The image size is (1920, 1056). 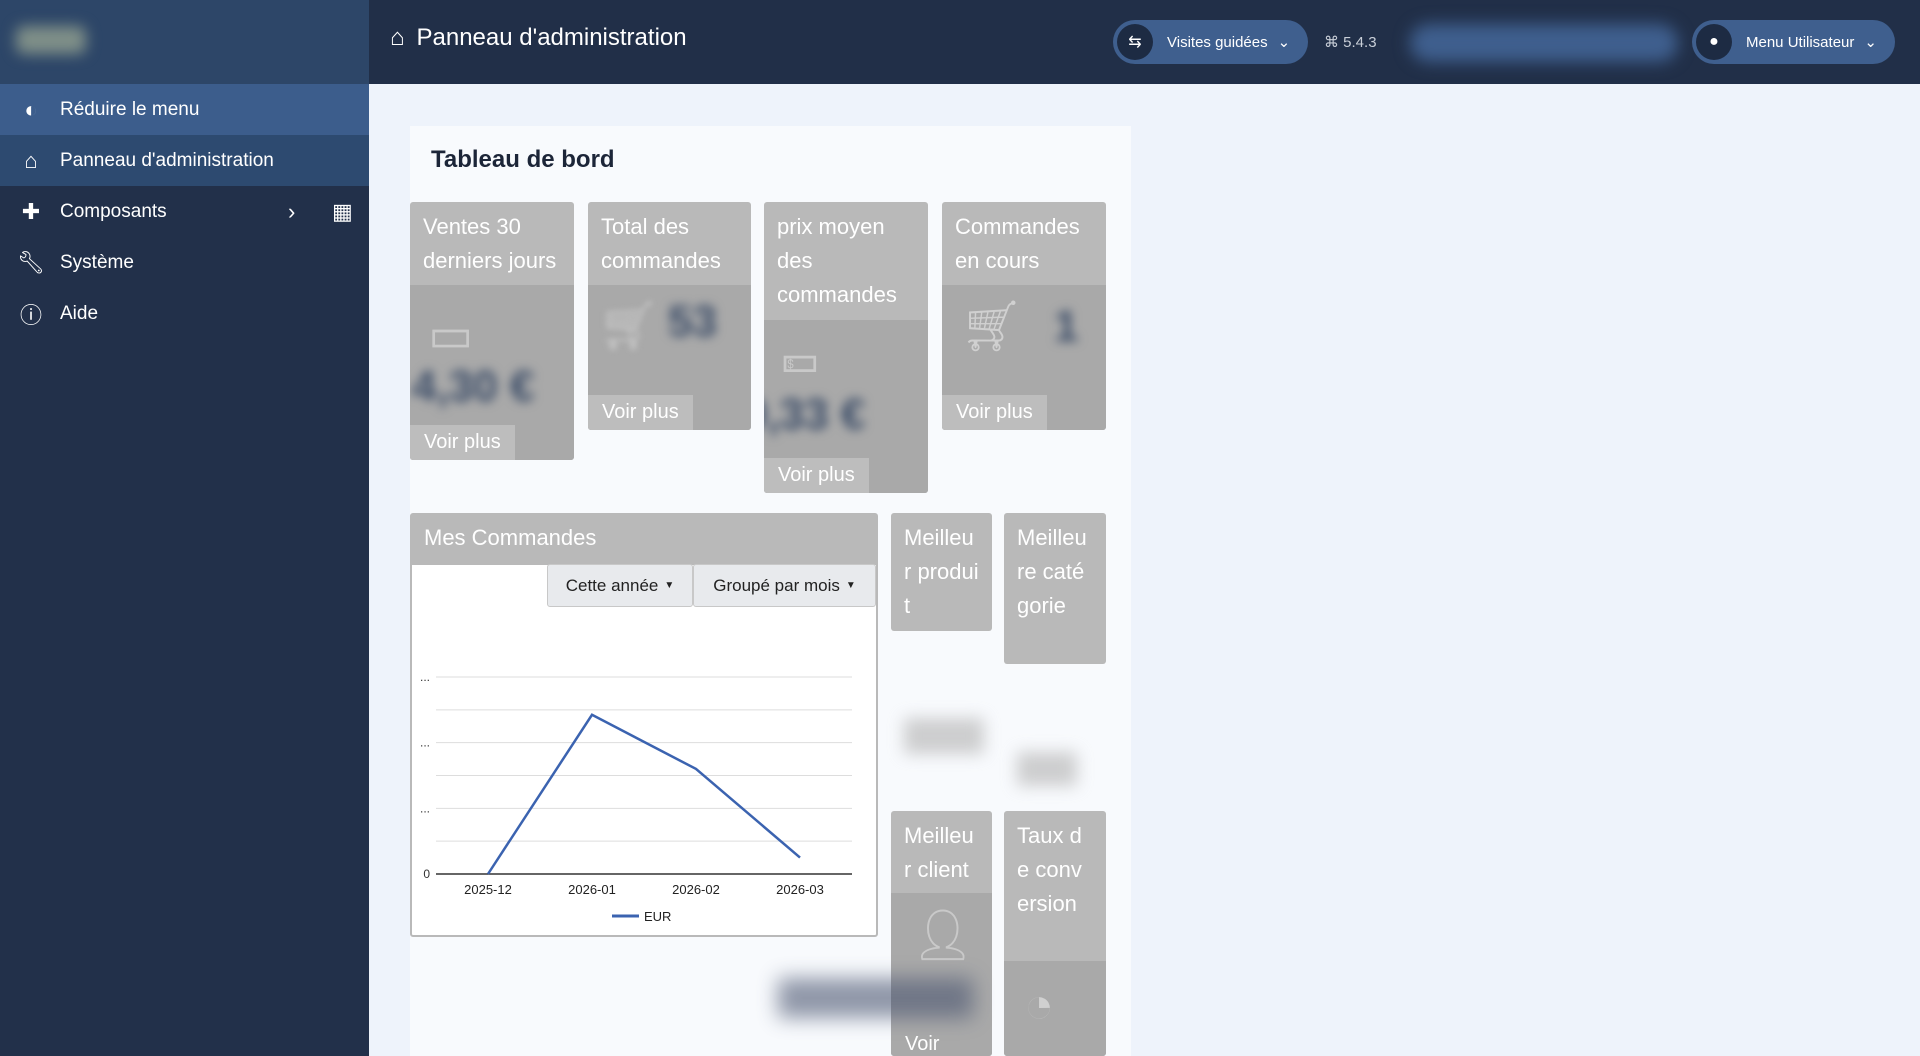 I want to click on redacted-best-client, so click(x=875, y=998).